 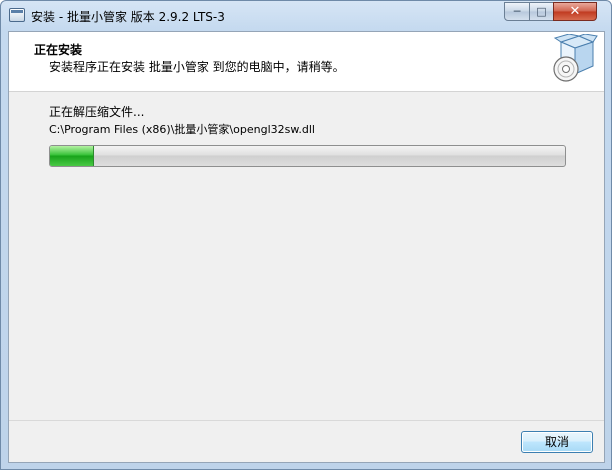 I want to click on minimize-icon: ─, so click(x=517, y=11).